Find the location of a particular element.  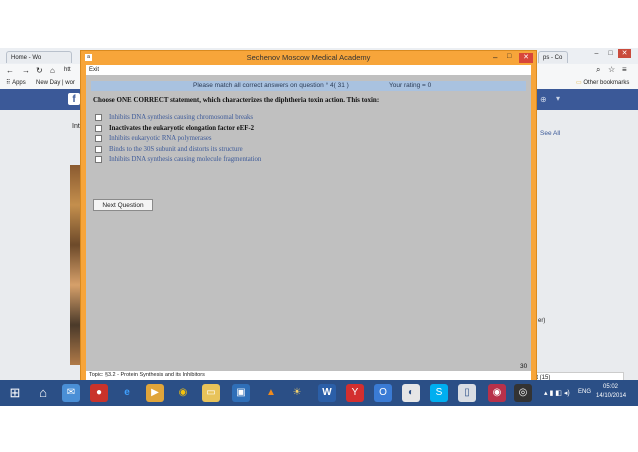

bookmark-other: ▭ Other bookmarks is located at coordinates (602, 83).